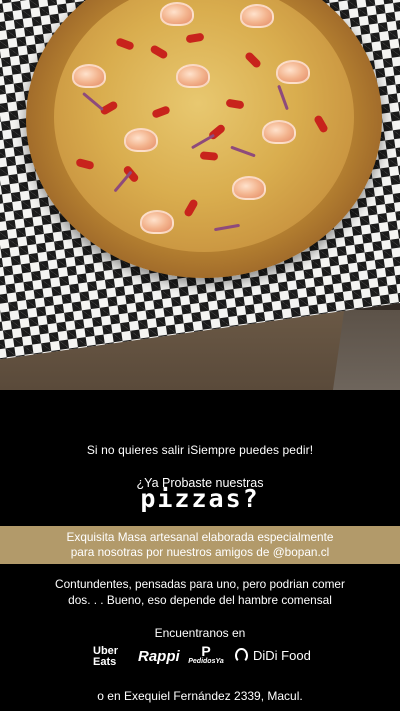  Describe the element at coordinates (200, 633) in the screenshot. I see `find-us-label: Encuentranos en` at that location.